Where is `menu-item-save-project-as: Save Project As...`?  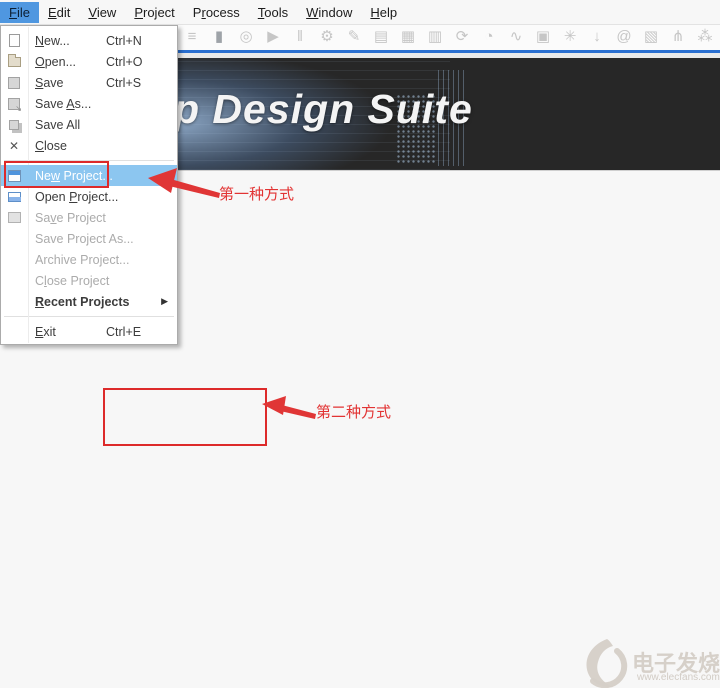
menu-item-save-project-as: Save Project As... is located at coordinates (89, 238).